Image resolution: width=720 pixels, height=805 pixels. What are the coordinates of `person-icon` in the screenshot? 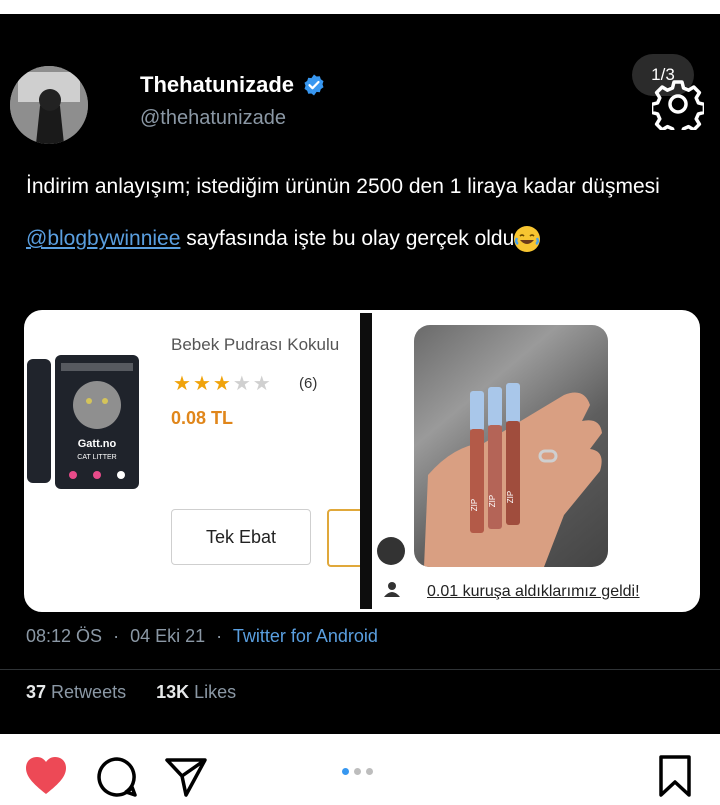 It's located at (392, 589).